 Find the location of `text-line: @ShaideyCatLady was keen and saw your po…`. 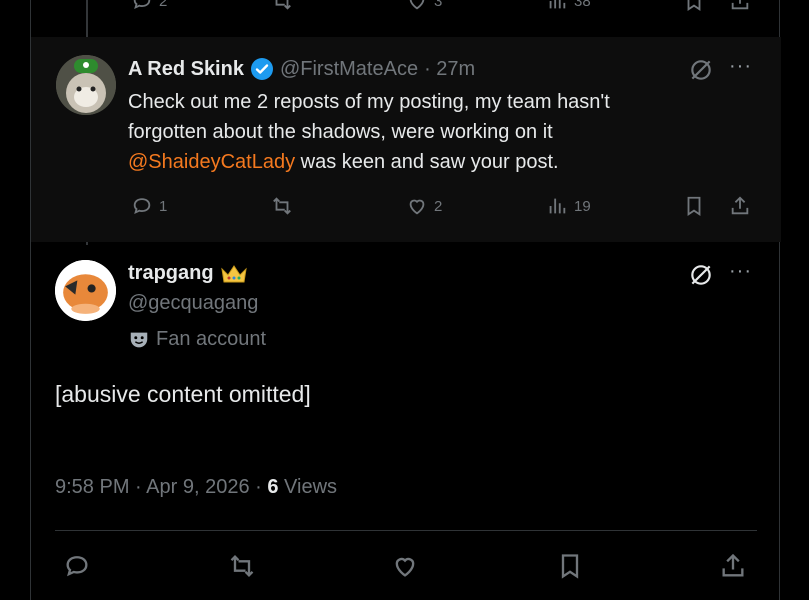

text-line: @ShaideyCatLady was keen and saw your po… is located at coordinates (438, 162).